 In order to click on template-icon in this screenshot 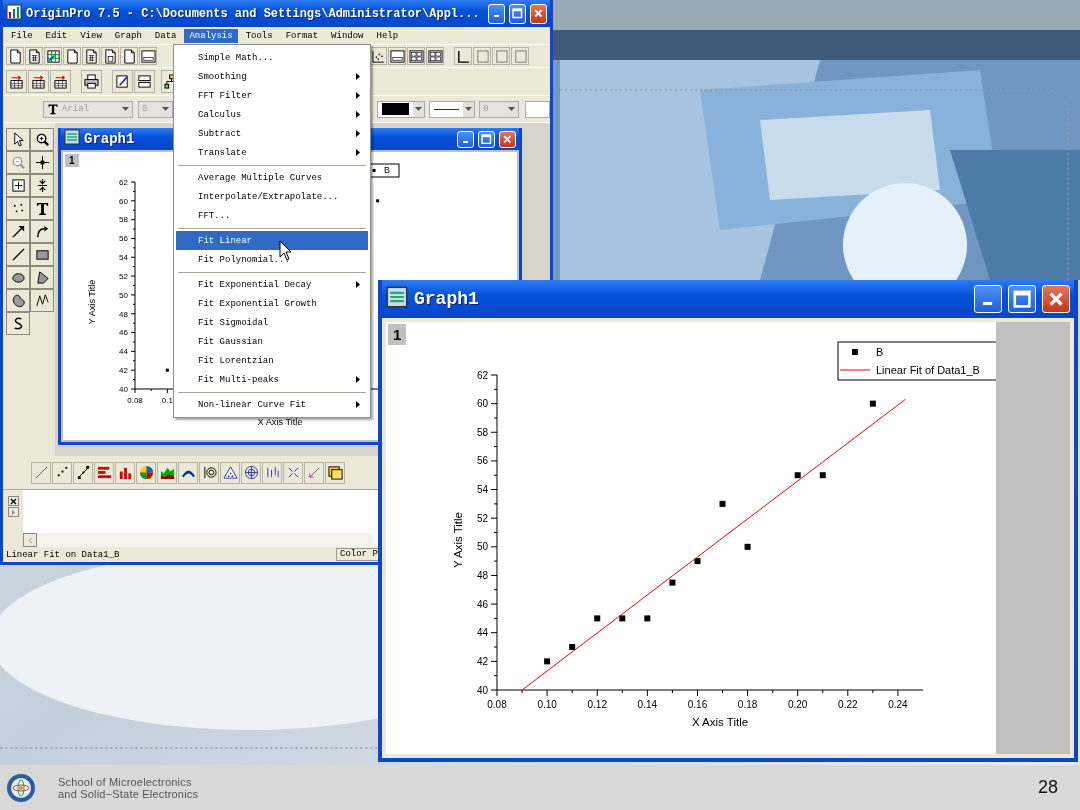, I will do `click(335, 472)`.